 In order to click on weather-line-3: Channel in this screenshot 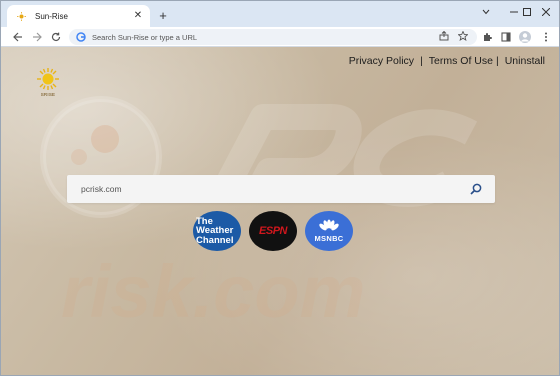, I will do `click(215, 240)`.